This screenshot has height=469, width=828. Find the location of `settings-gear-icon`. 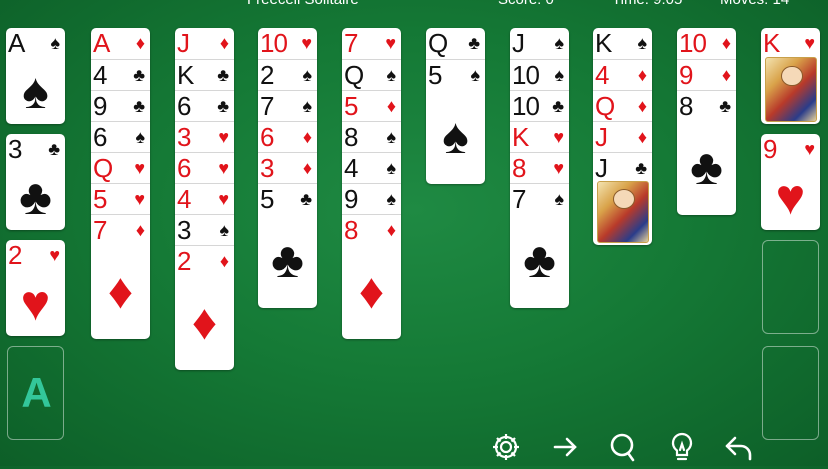

settings-gear-icon is located at coordinates (506, 447).